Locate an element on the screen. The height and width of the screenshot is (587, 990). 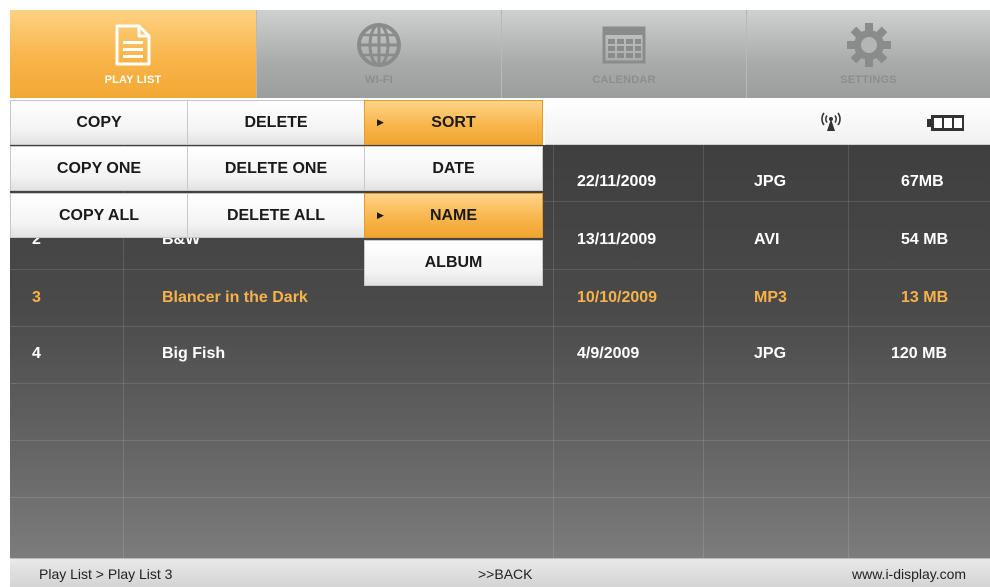
sort-date-option: DATE is located at coordinates (453, 168).